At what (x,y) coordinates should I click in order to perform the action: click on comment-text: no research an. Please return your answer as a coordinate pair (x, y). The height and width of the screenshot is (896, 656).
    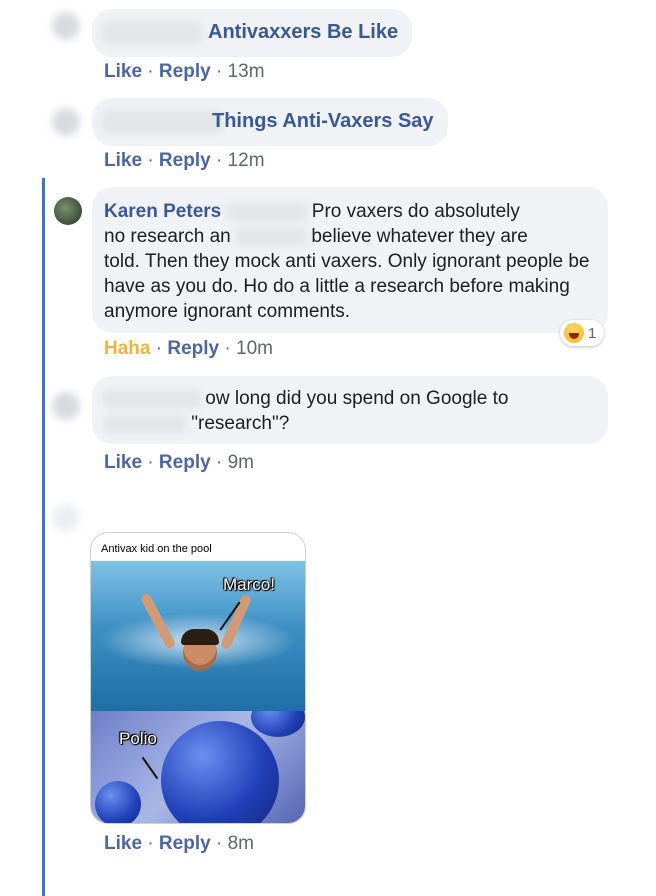
    Looking at the image, I should click on (167, 236).